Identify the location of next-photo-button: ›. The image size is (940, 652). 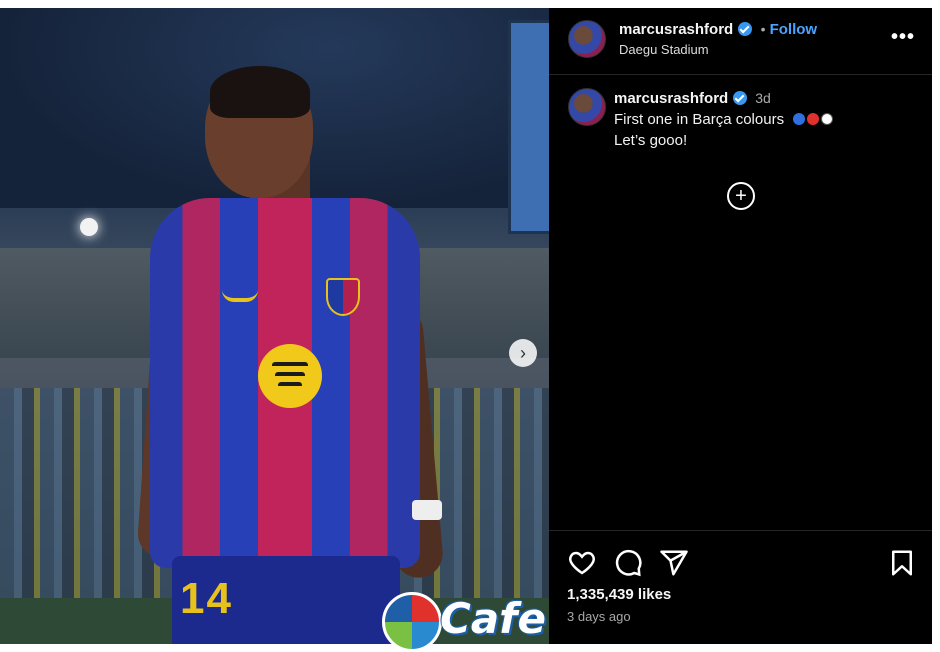
(523, 353).